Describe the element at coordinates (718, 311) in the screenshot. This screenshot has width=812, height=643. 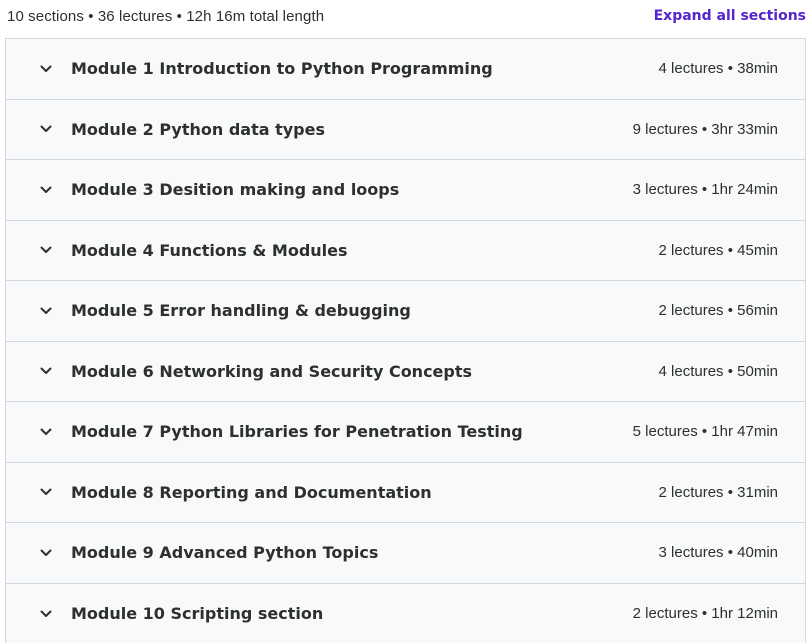
I see `section-meta: 2 lectures • 56min` at that location.